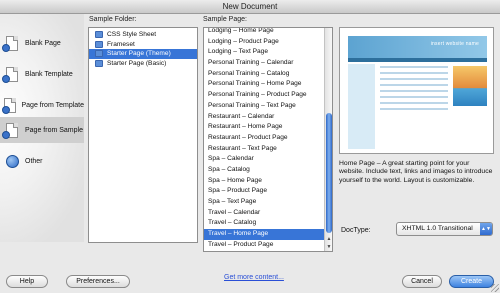 The image size is (500, 293). I want to click on sample-page-item: Lodging – Home Page, so click(265, 32).